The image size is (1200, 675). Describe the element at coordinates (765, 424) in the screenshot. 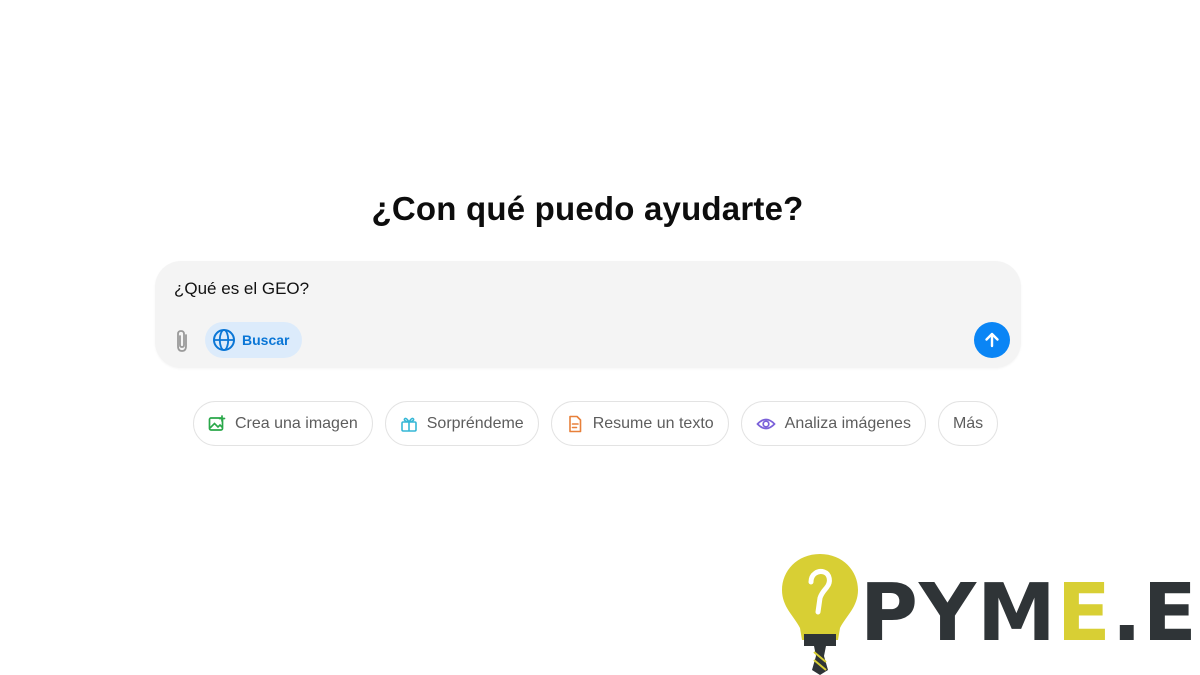

I see `eye-icon` at that location.